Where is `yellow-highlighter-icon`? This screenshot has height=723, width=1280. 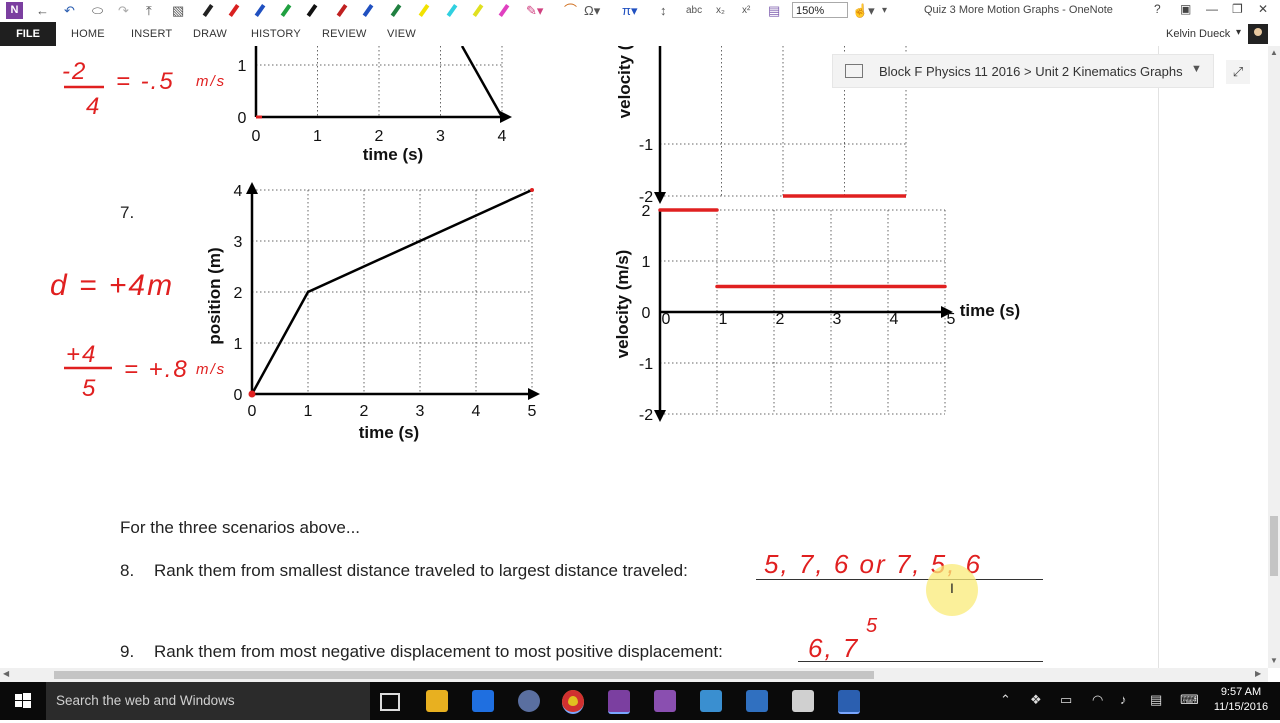
yellow-highlighter-icon is located at coordinates (424, 10).